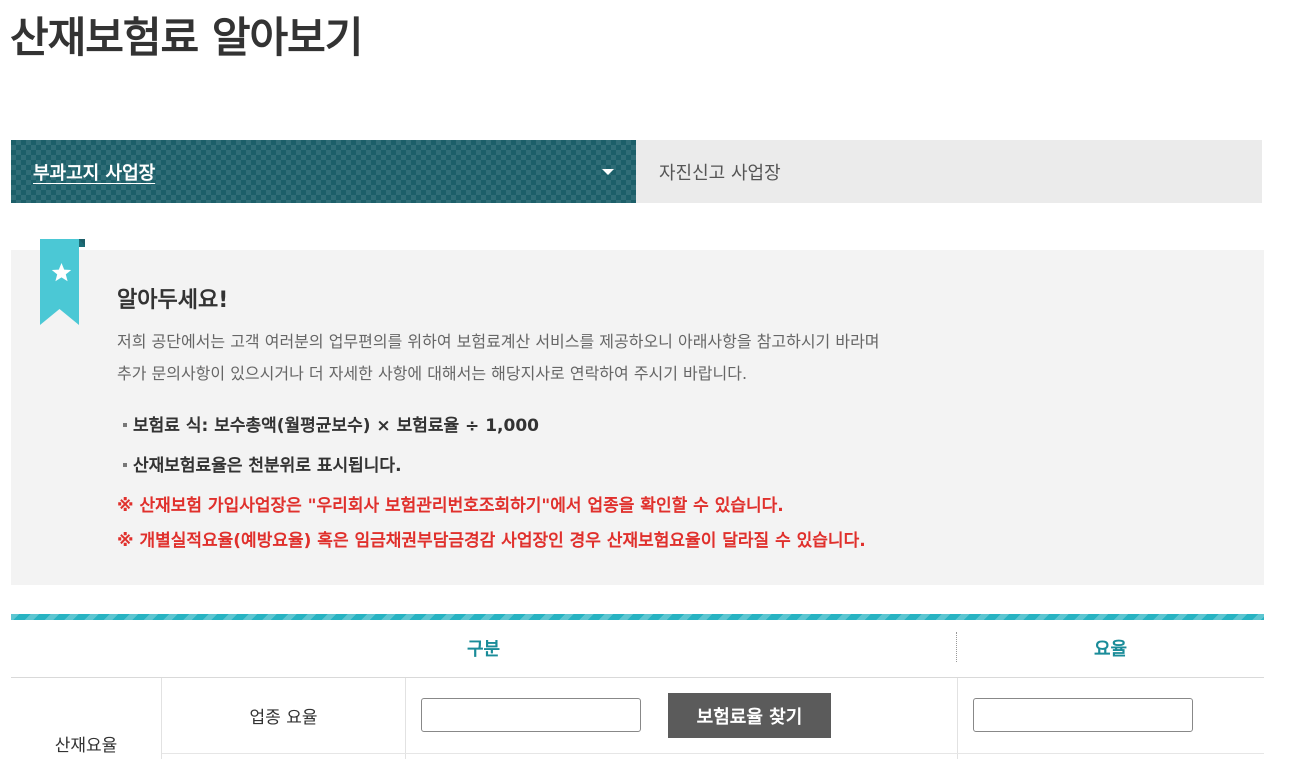 The image size is (1291, 759). I want to click on formula-bullet: 보험료 식: 보수총액(월평균보수) × 보험료율 ÷ 1,000, so click(331, 423).